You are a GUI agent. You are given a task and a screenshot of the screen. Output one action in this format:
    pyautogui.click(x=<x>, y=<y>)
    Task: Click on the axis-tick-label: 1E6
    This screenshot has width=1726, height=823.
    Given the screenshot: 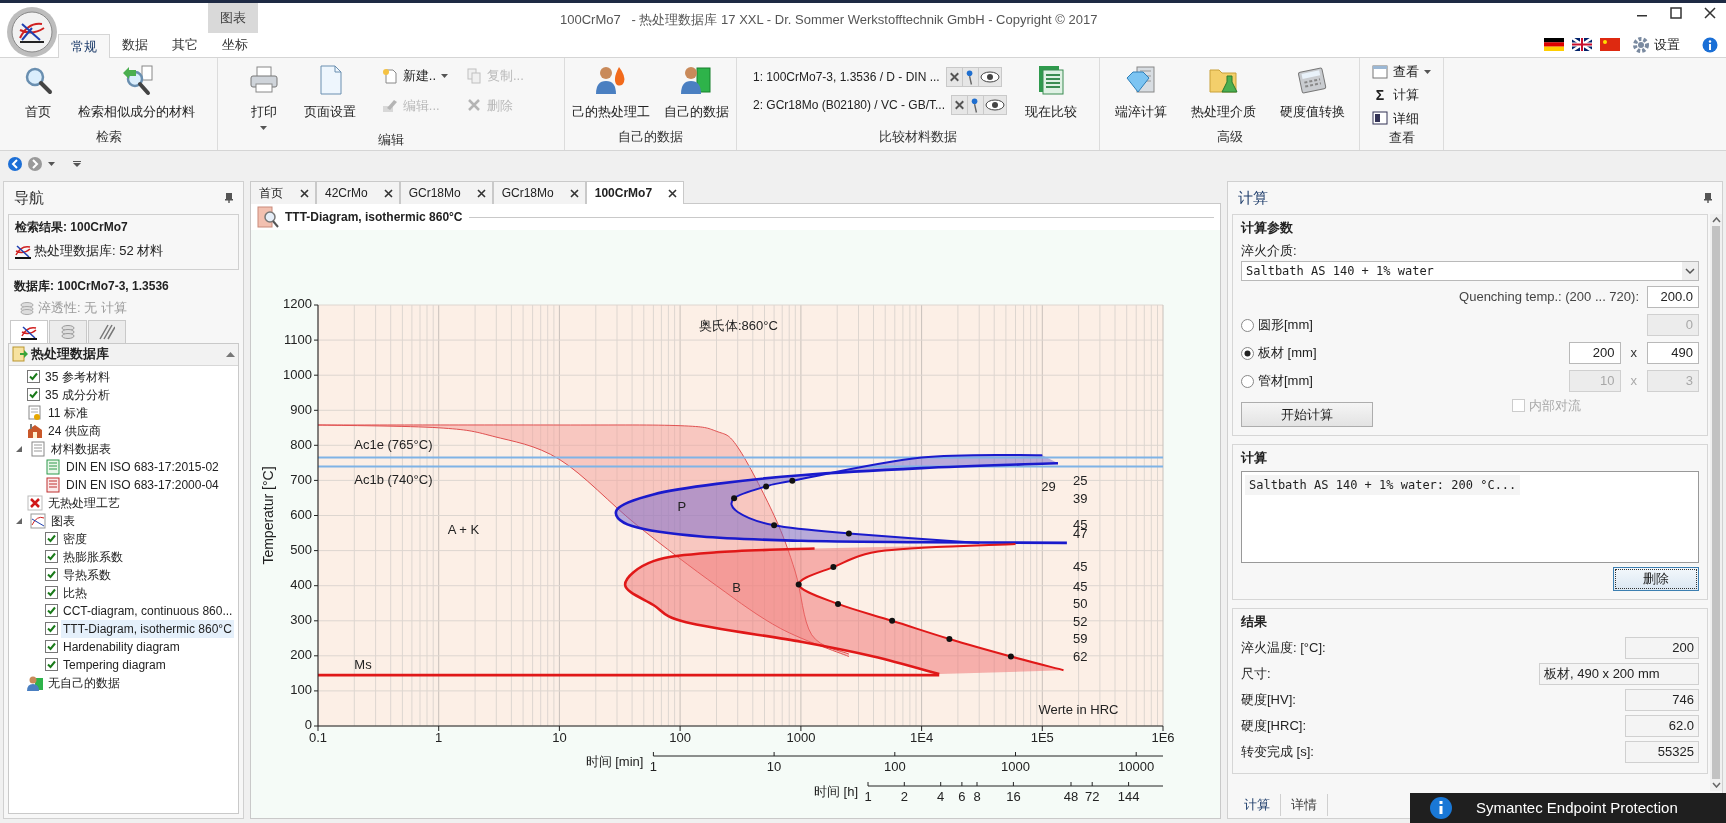 What is the action you would take?
    pyautogui.click(x=1163, y=737)
    